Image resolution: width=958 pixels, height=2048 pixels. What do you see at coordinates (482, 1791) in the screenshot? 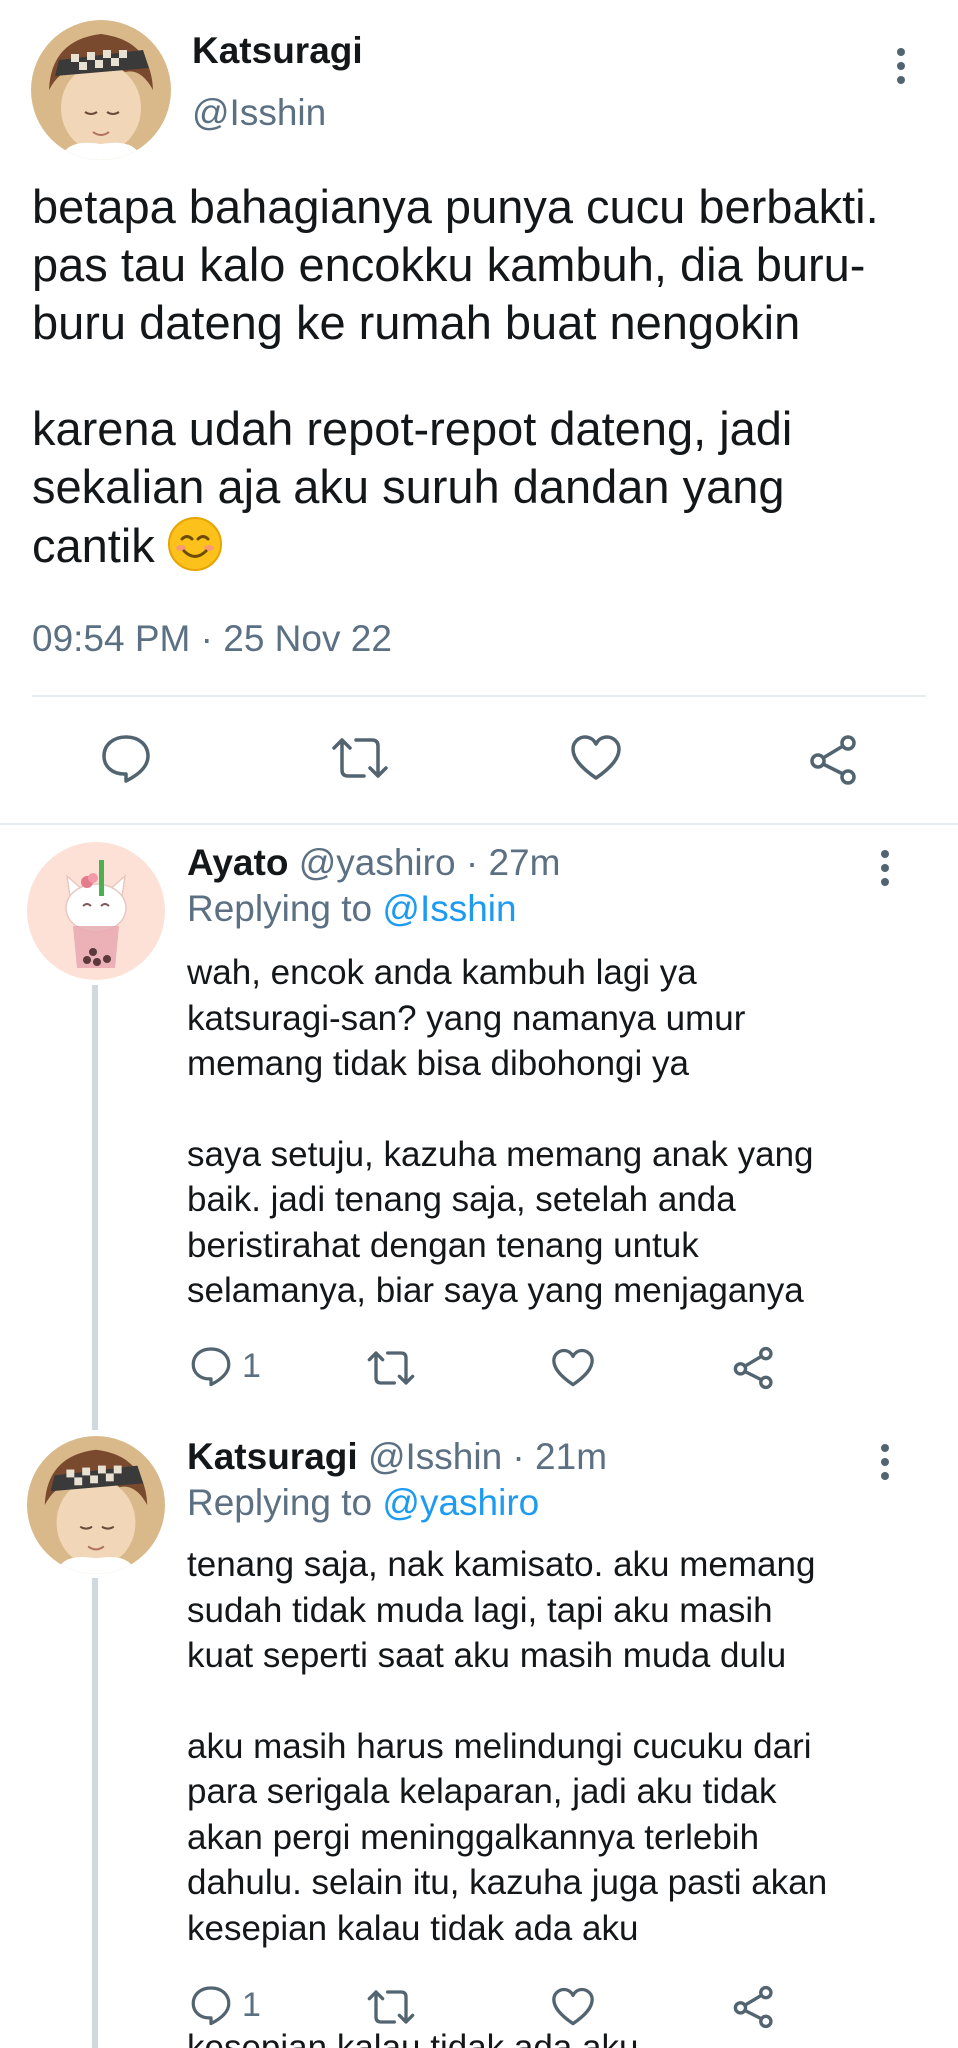
I see `reply-line: para serigala kelaparan, jadi aku tidak` at bounding box center [482, 1791].